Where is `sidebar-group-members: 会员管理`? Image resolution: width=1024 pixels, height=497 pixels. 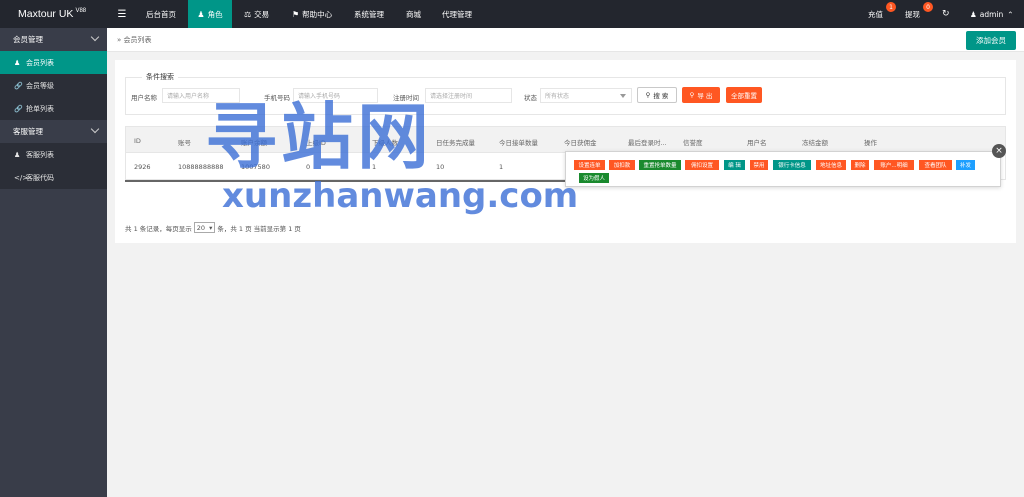
sidebar-group-members: 会员管理 is located at coordinates (53, 39).